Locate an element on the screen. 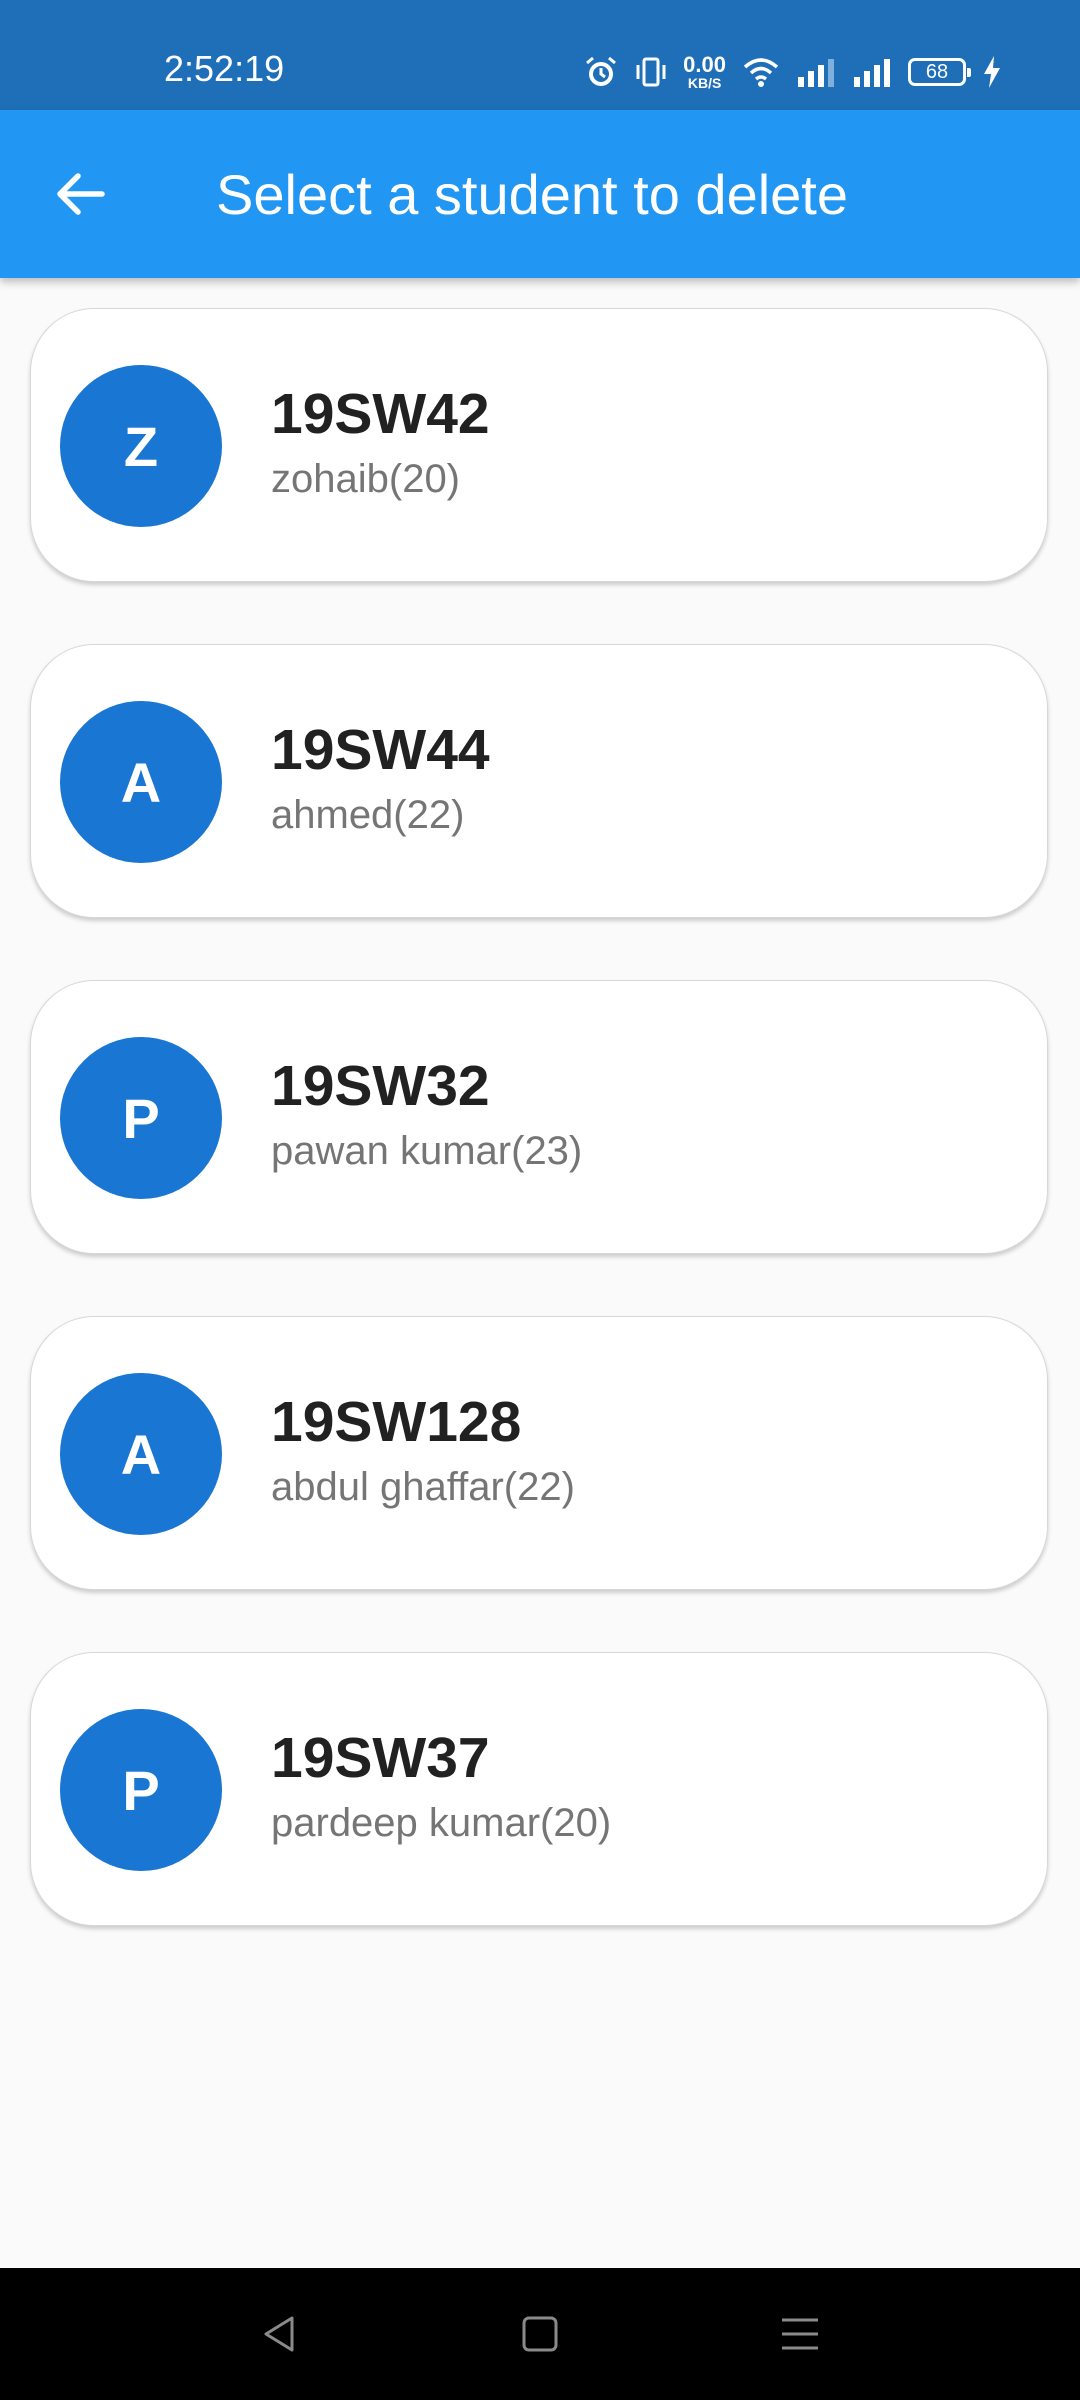  student-name: pardeep kumar(20) is located at coordinates (441, 1823).